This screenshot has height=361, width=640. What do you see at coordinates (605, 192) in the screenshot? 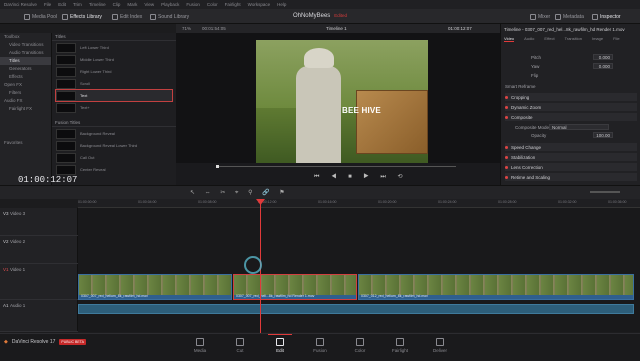
I see `zoom-slider` at bounding box center [605, 192].